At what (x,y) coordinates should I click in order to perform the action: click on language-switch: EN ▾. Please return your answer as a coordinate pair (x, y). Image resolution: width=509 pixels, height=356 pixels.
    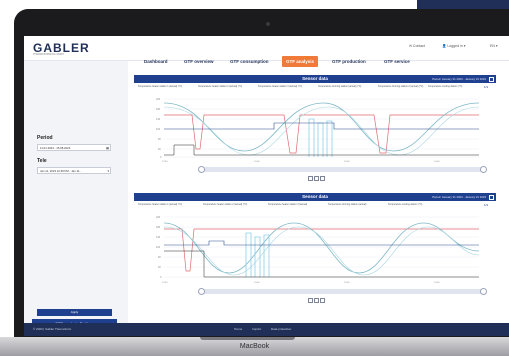
    Looking at the image, I should click on (494, 46).